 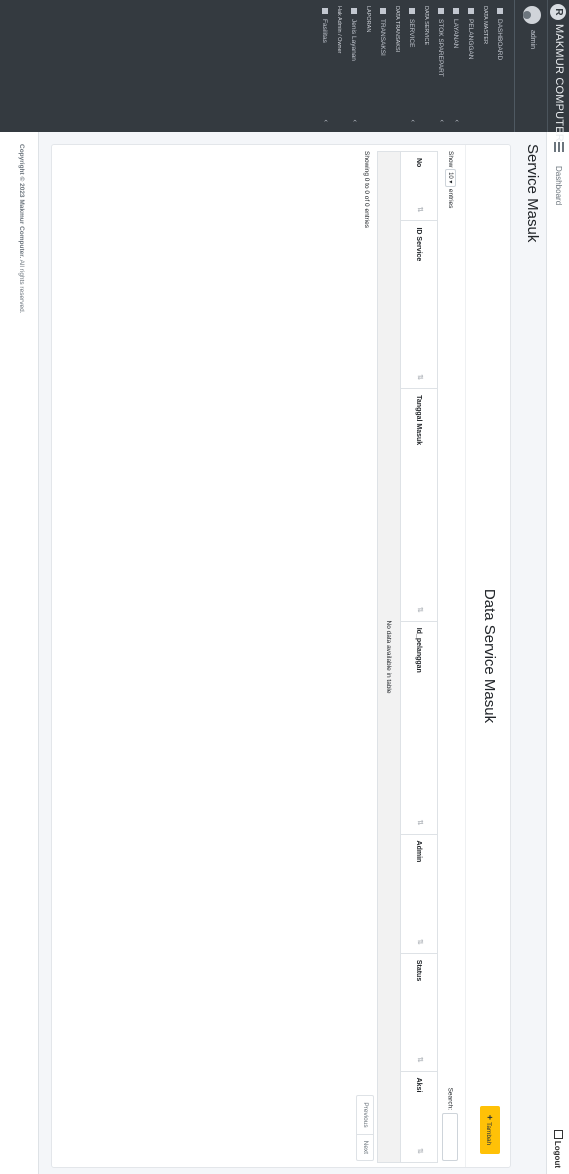 What do you see at coordinates (419, 728) in the screenshot?
I see `column-header-id-pelanggan: Id_pelanggan ⇅` at bounding box center [419, 728].